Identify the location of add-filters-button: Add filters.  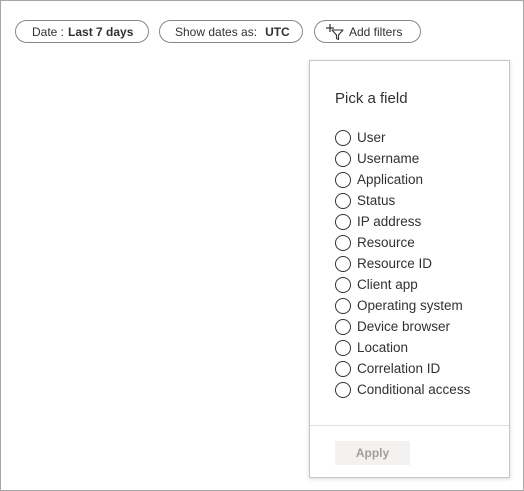
(367, 31).